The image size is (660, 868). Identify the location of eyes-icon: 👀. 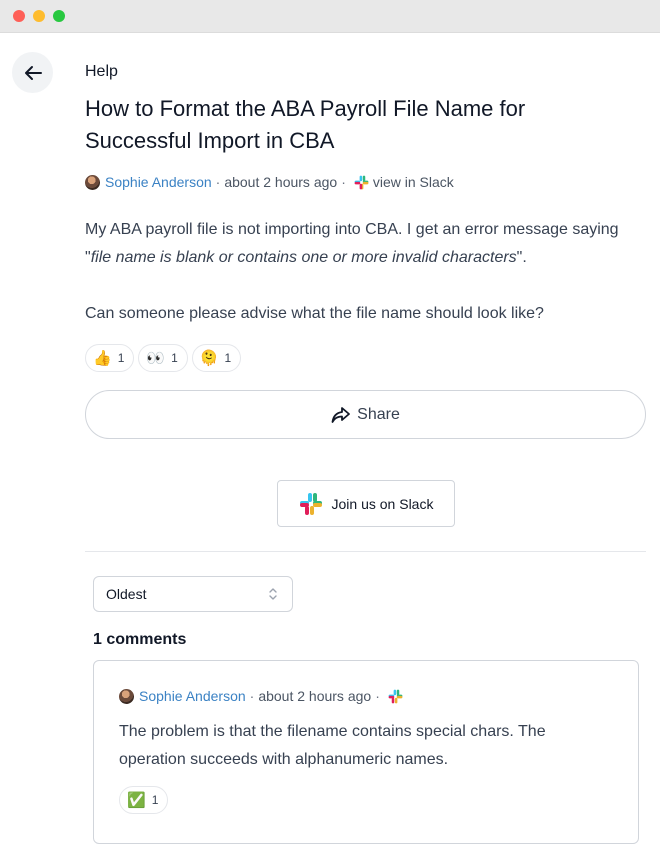
(156, 358).